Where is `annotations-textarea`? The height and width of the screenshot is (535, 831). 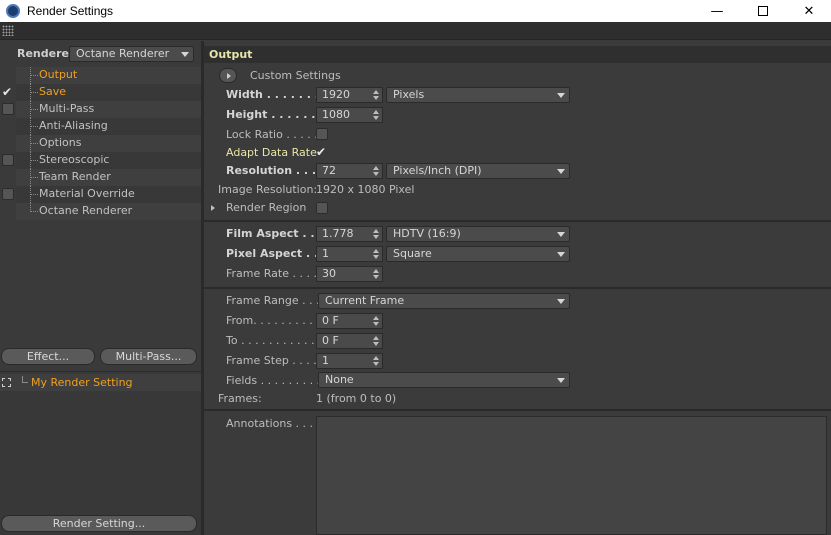 annotations-textarea is located at coordinates (571, 475).